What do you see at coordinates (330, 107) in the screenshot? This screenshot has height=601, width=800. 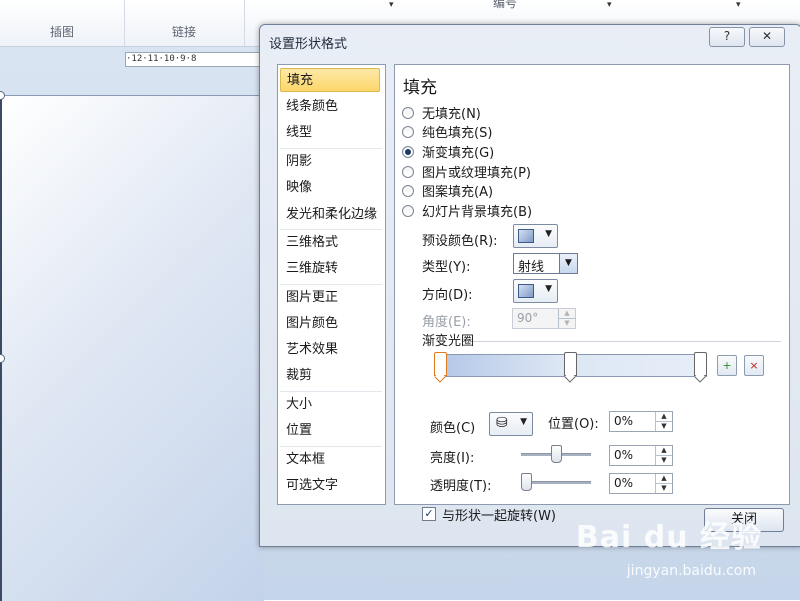 I see `nav-item-line-color: 线条颜色` at bounding box center [330, 107].